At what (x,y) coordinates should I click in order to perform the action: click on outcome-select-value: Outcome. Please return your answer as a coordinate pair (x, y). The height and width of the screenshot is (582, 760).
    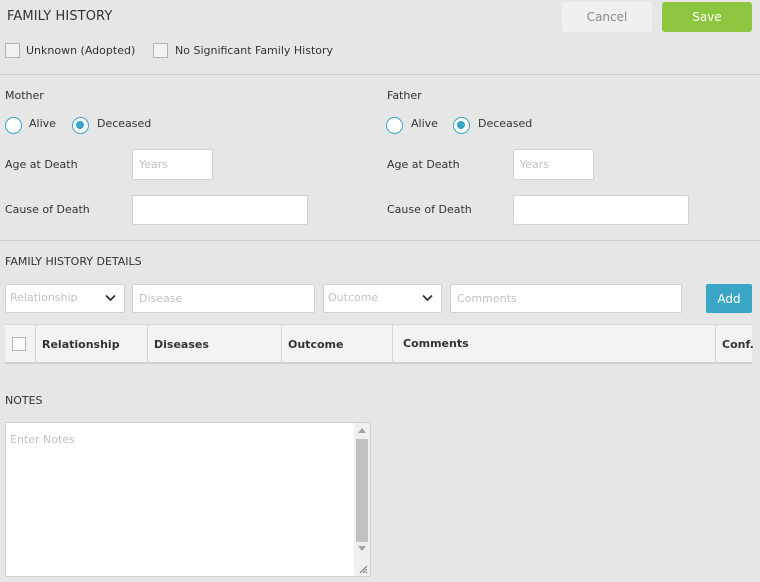
    Looking at the image, I should click on (353, 297).